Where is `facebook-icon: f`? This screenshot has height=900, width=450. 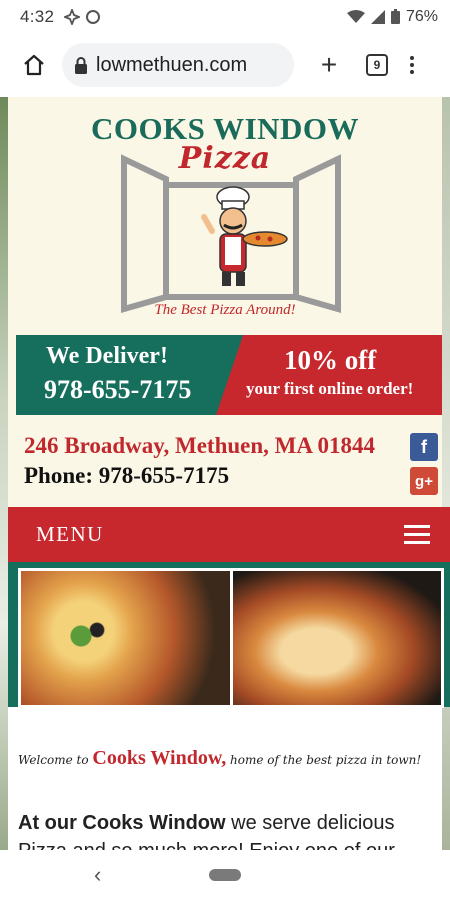 facebook-icon: f is located at coordinates (424, 447).